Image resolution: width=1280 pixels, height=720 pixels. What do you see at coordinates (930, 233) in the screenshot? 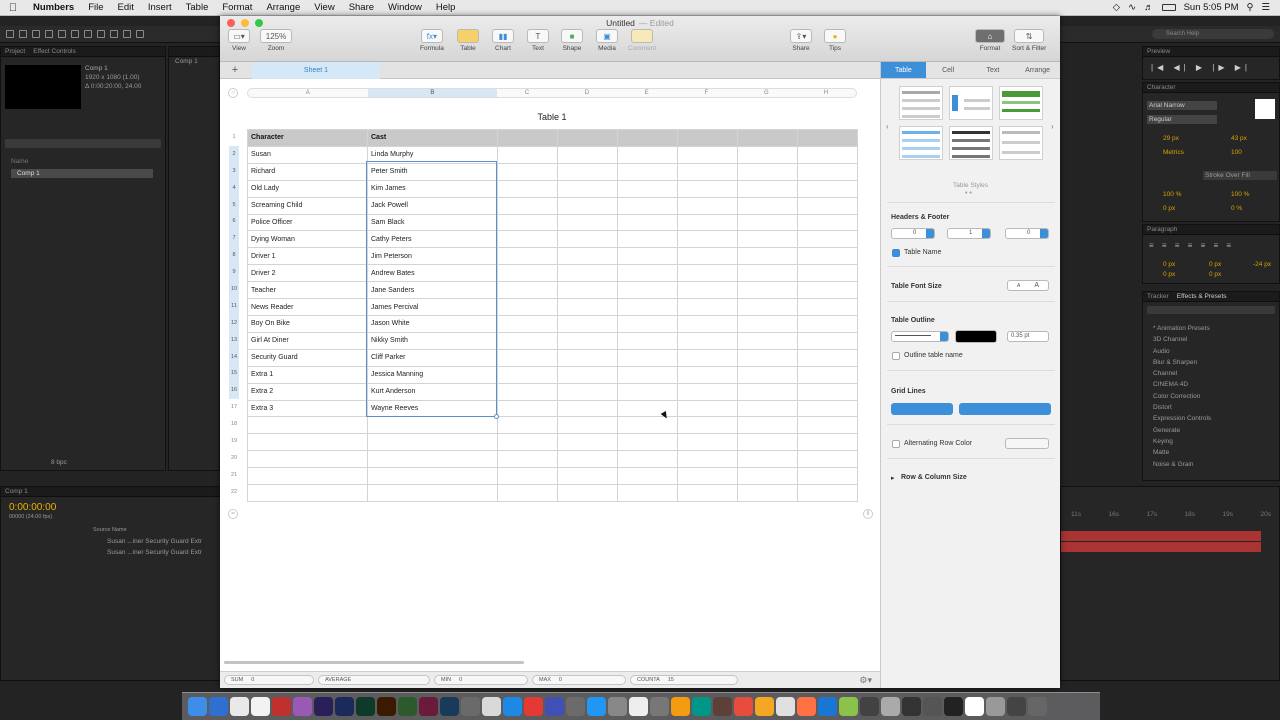
I see `stepper-icon` at bounding box center [930, 233].